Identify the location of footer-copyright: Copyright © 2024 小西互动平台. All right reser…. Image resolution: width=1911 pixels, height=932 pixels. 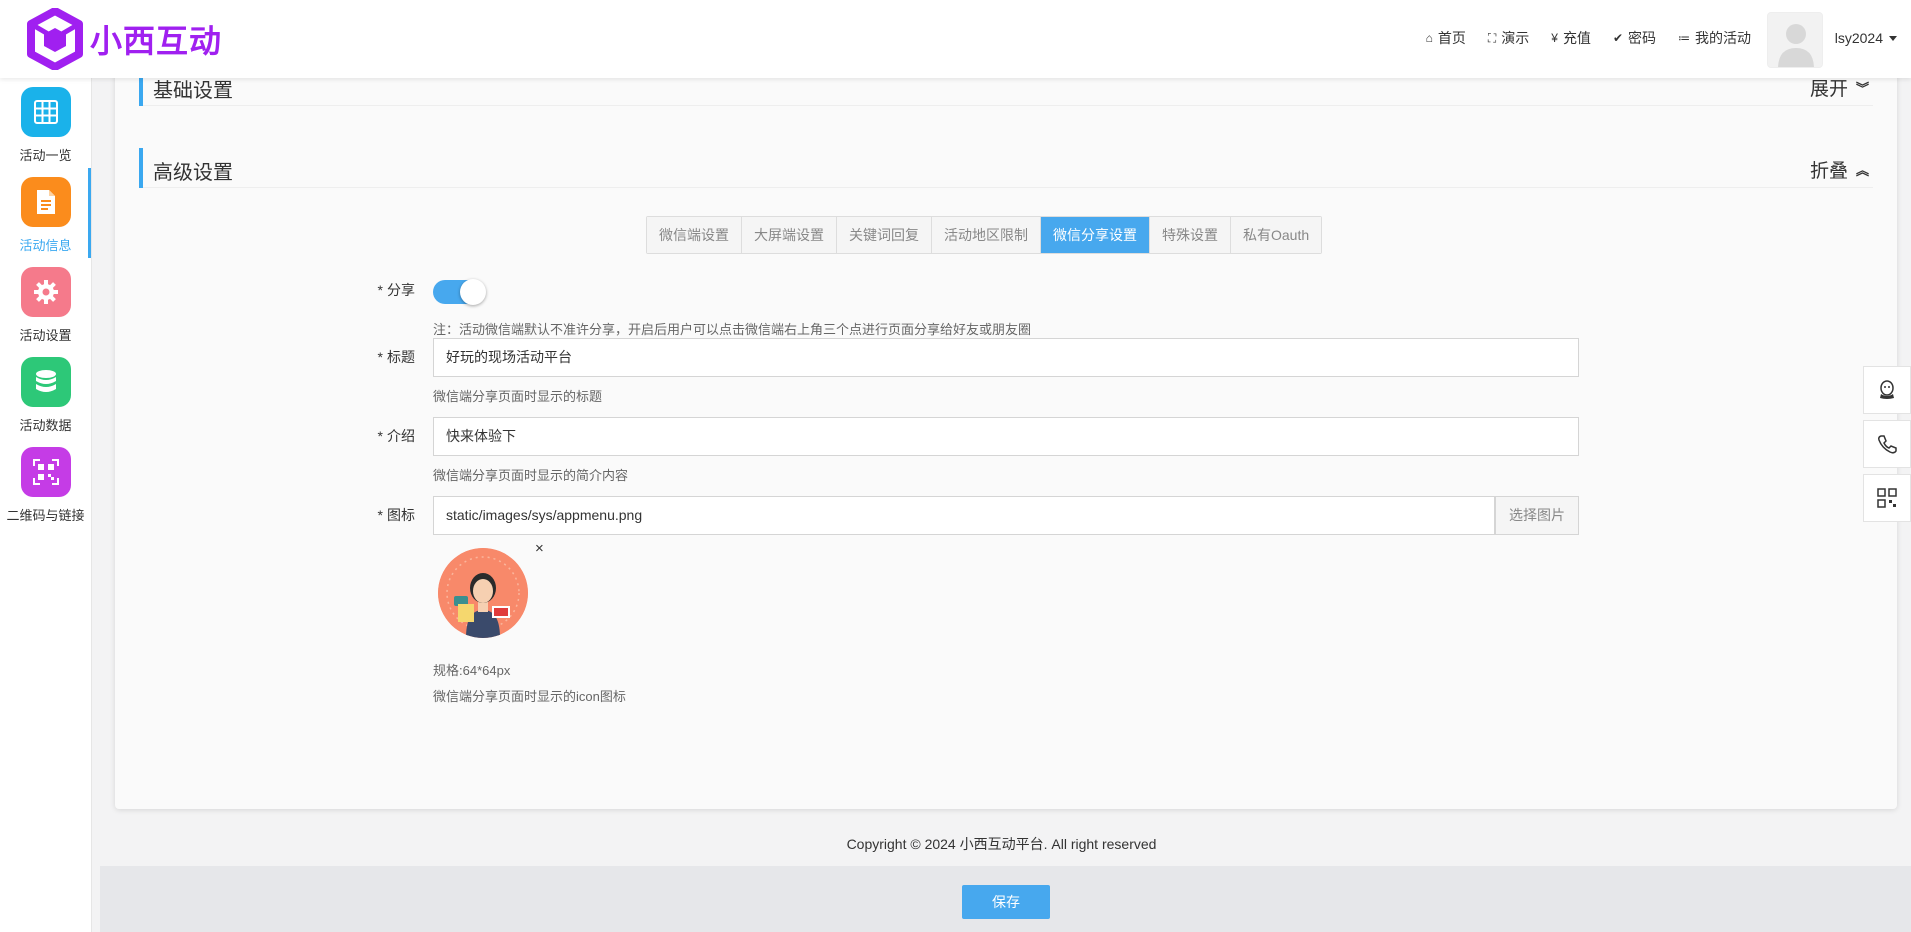
(1001, 844).